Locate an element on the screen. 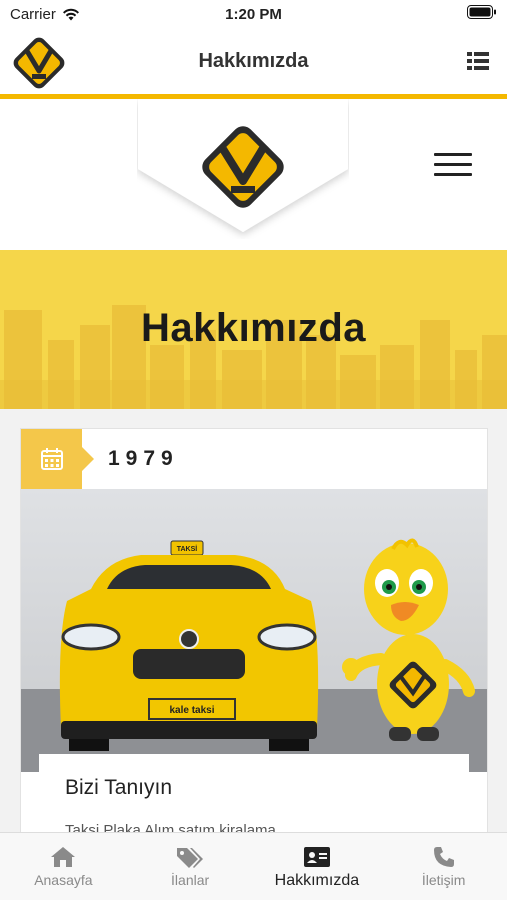 The image size is (507, 900). bottom-tab-bar: Anasayfa İlanlar Hakkımızda İletişim is located at coordinates (253, 866).